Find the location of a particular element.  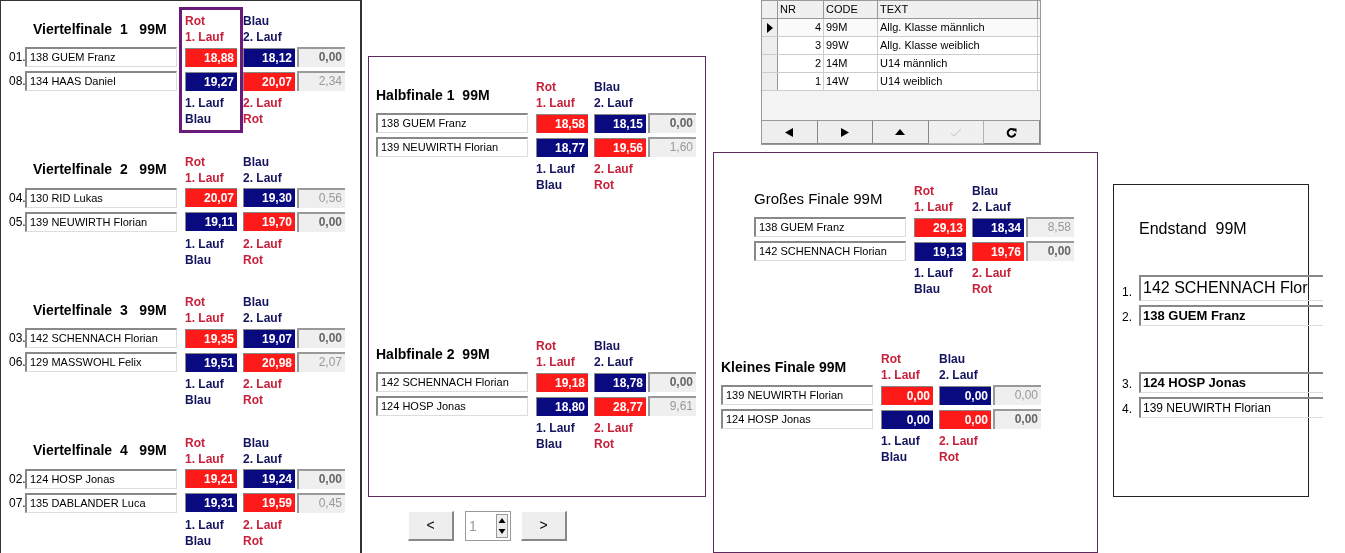

run-time-field: 18,78 is located at coordinates (620, 382).